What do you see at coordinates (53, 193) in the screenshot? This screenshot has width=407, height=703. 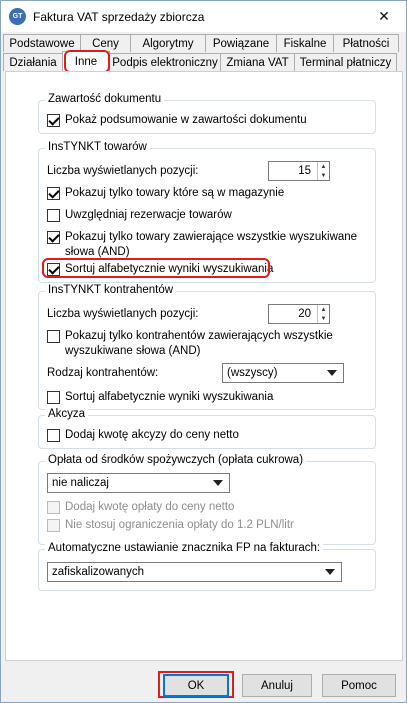 I see `only-in-stock-checkbox` at bounding box center [53, 193].